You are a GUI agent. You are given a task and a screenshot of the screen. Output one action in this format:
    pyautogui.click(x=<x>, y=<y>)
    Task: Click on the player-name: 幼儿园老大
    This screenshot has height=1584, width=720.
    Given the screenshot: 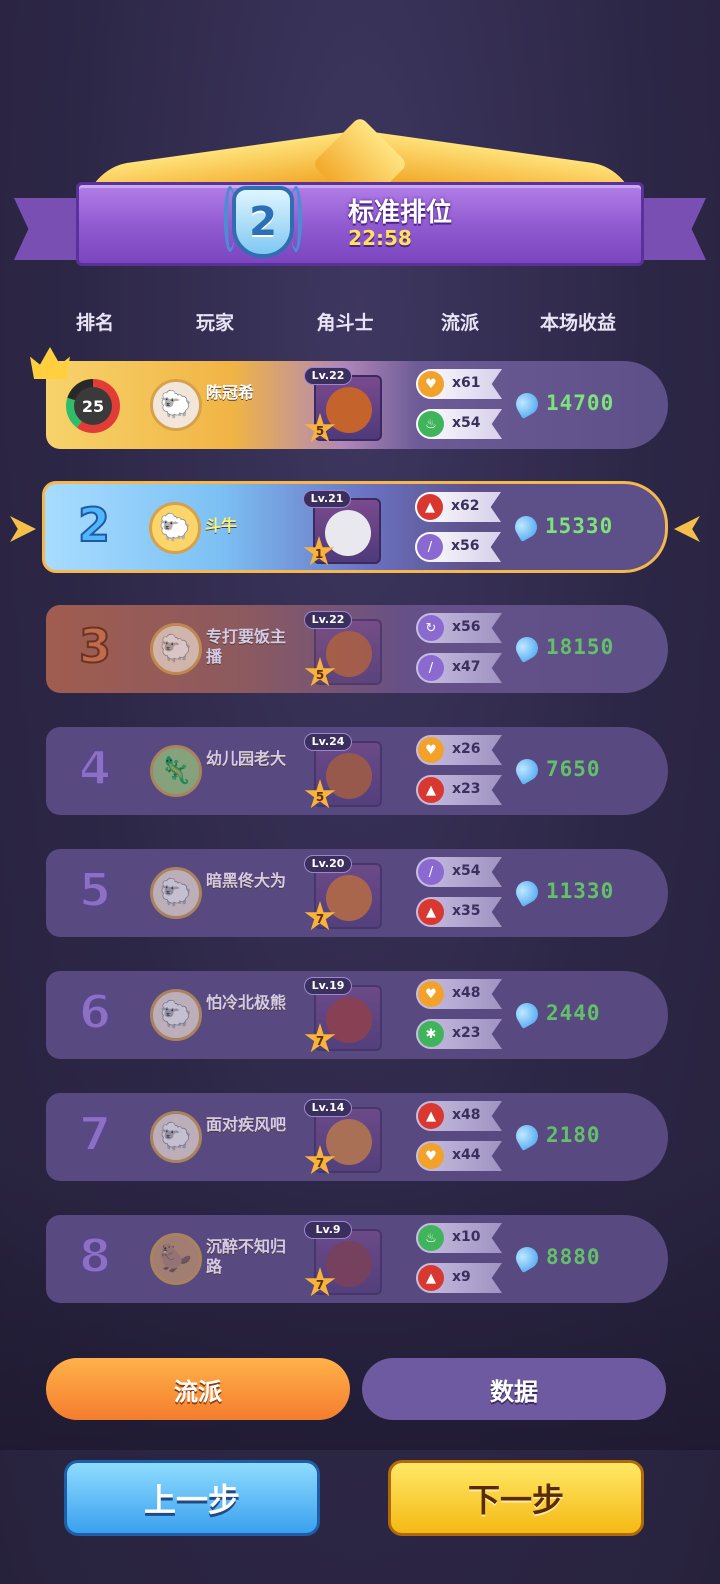 What is the action you would take?
    pyautogui.click(x=246, y=758)
    